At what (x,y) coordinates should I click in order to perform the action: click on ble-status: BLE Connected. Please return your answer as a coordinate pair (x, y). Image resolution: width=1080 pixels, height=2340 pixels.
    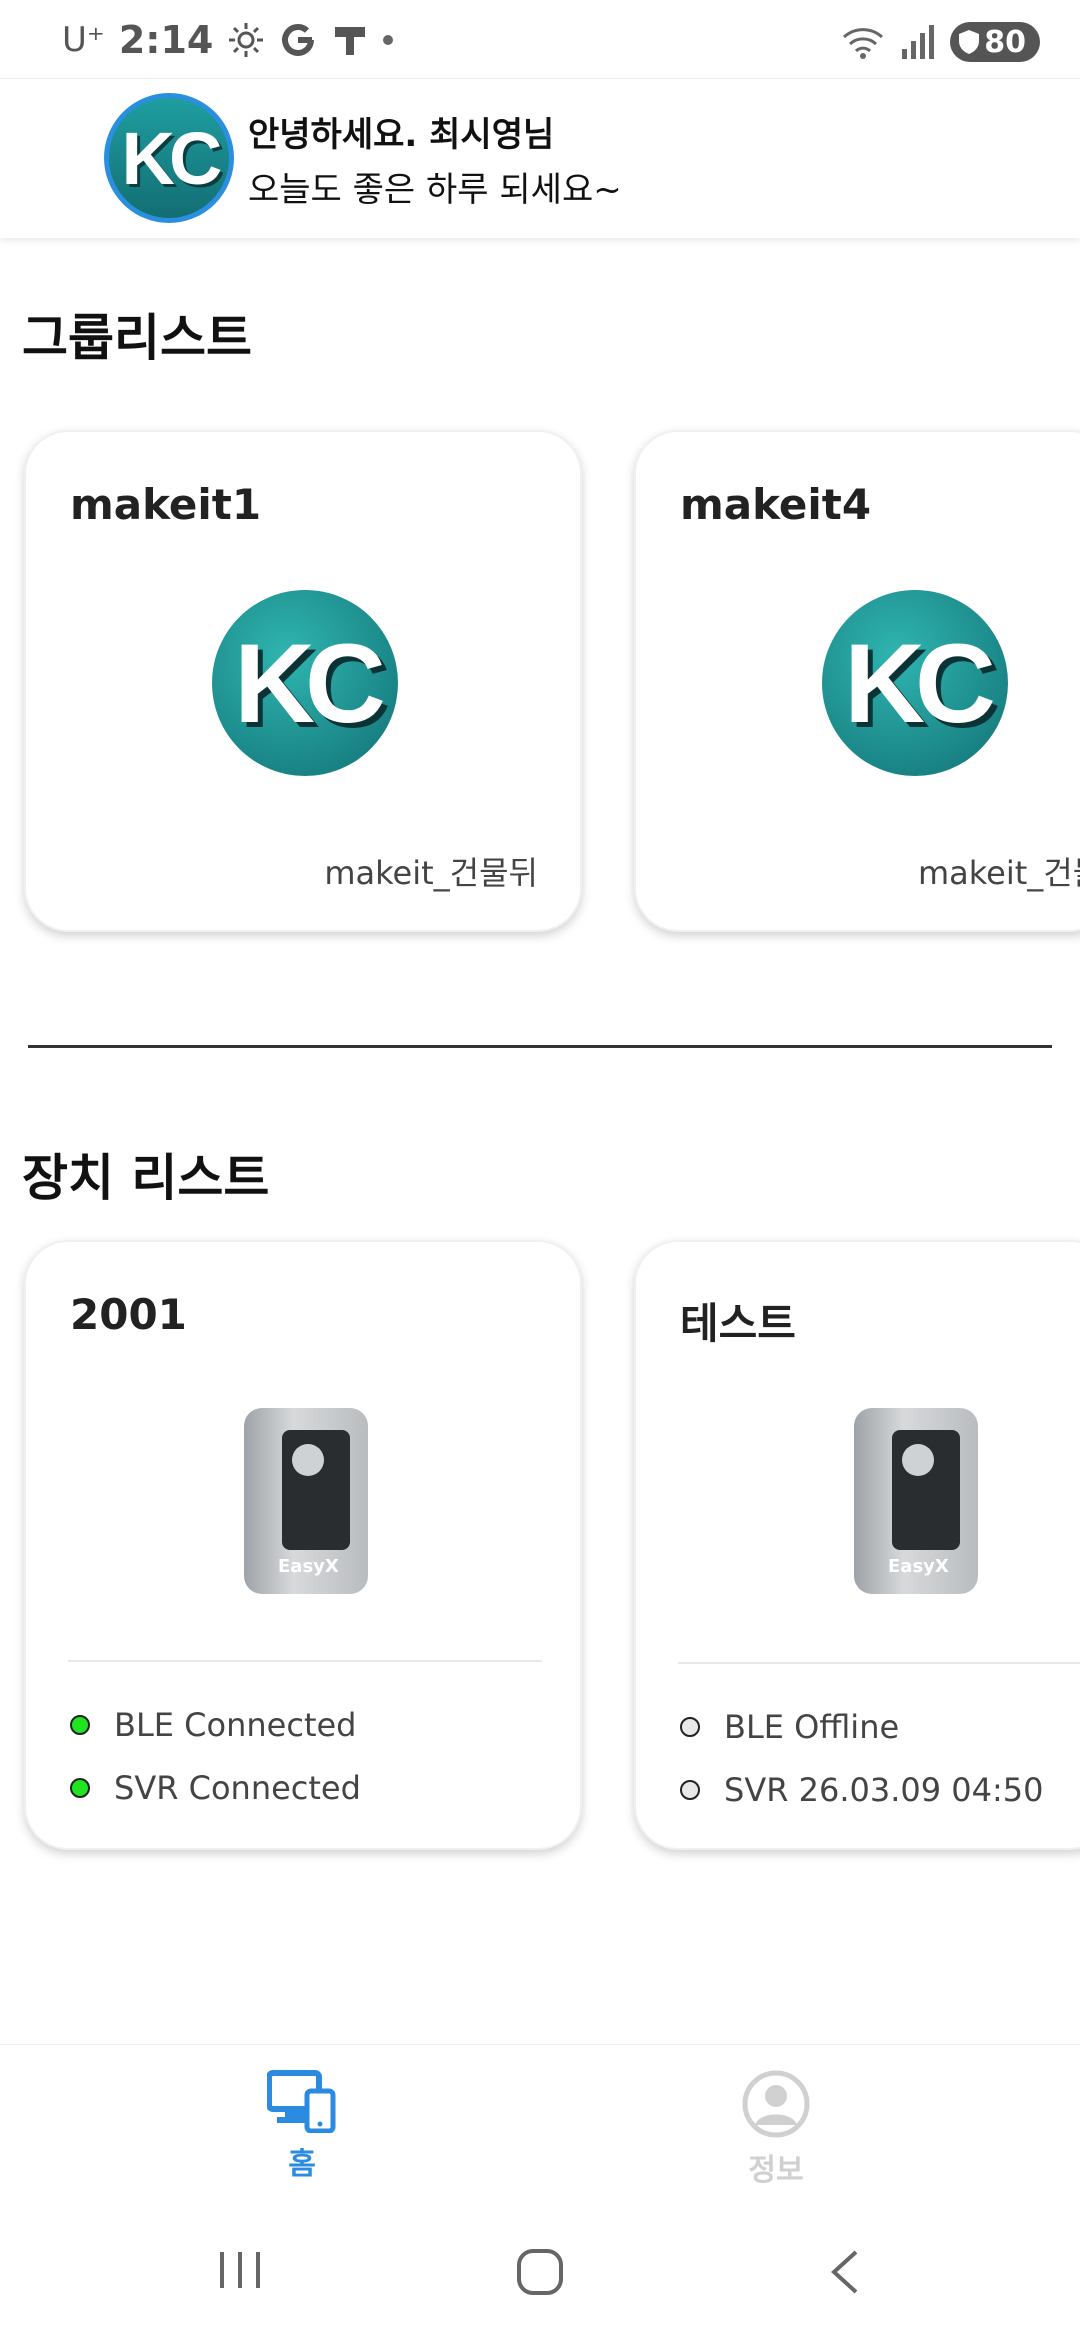
    Looking at the image, I should click on (213, 1725).